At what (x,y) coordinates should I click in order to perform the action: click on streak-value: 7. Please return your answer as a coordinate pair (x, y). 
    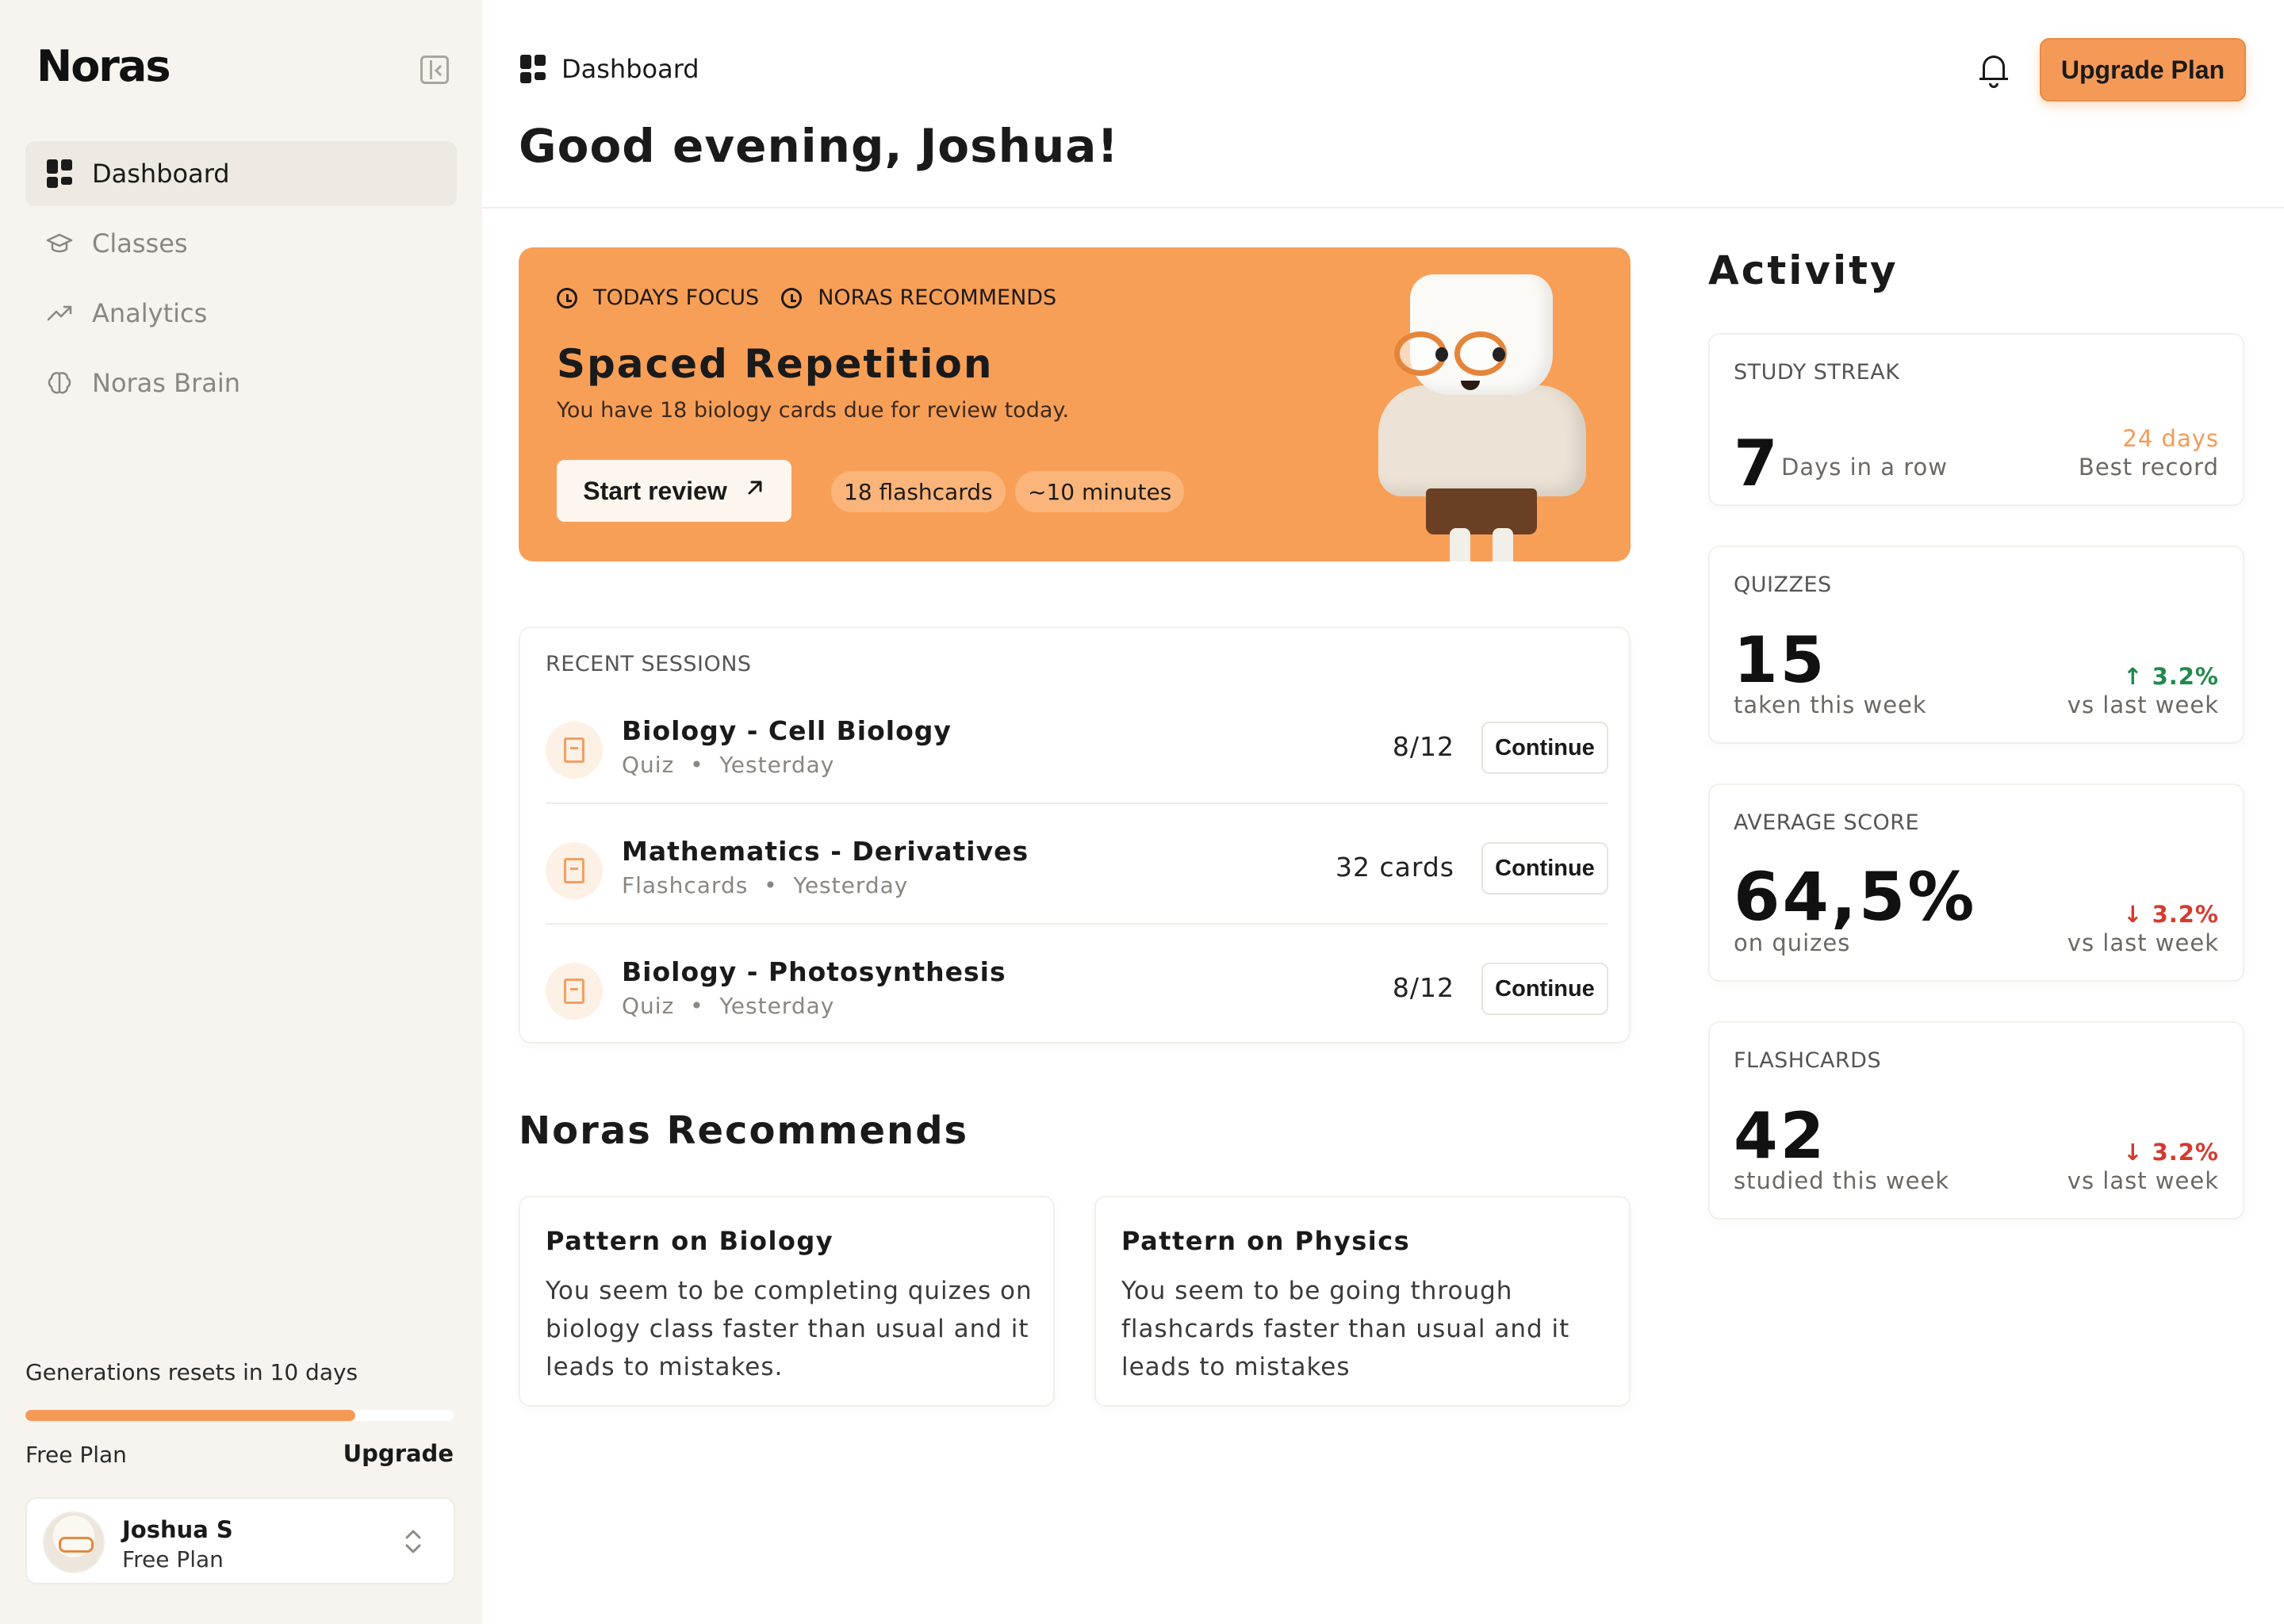
    Looking at the image, I should click on (1757, 463).